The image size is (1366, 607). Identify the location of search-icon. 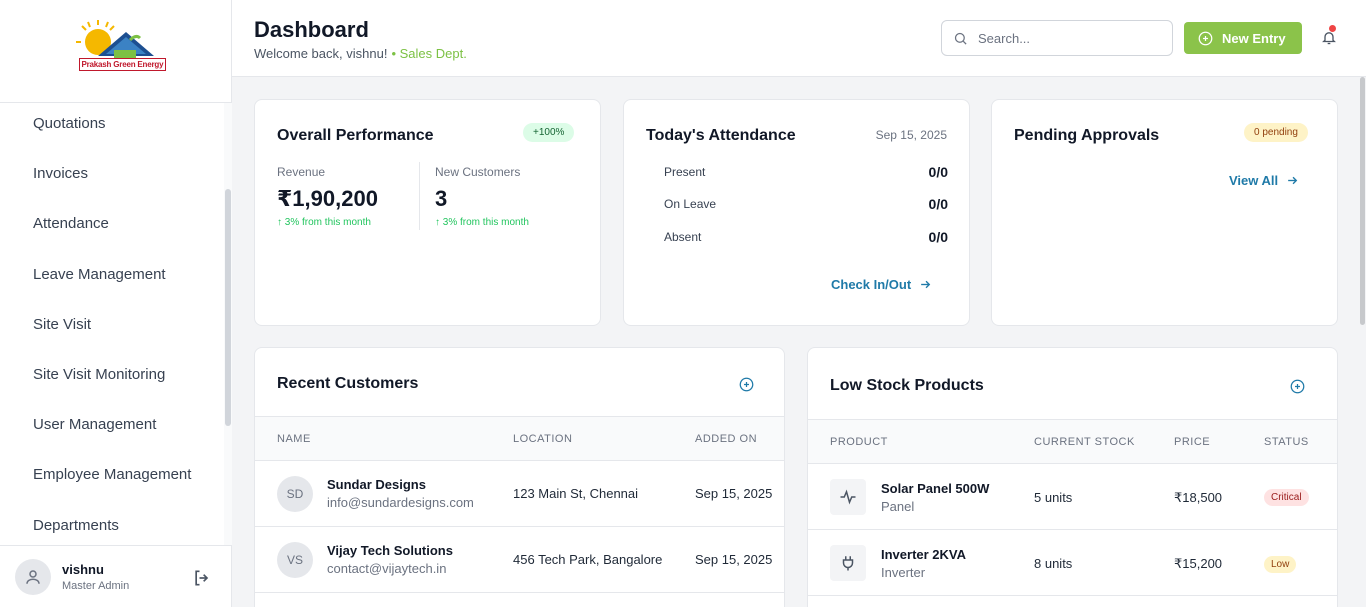
(960, 38).